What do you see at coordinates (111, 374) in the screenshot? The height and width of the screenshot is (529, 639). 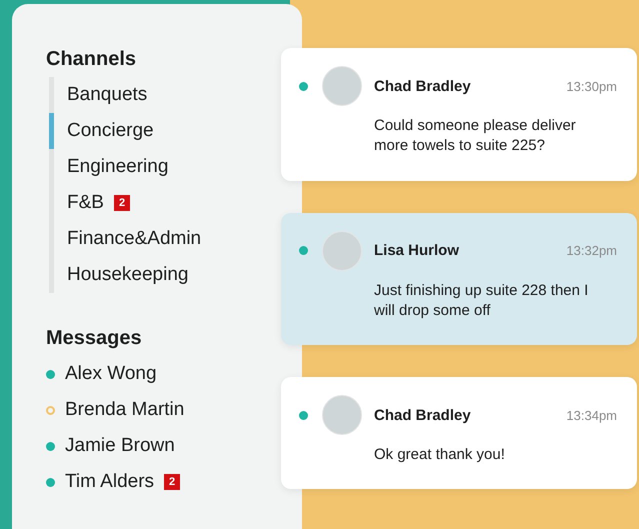 I see `contact-name: Alex Wong` at bounding box center [111, 374].